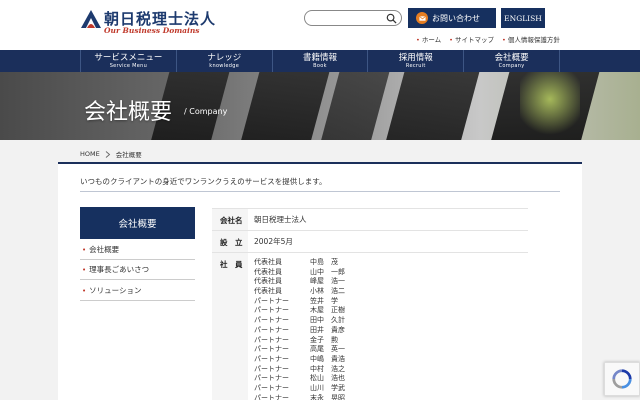  What do you see at coordinates (203, 181) in the screenshot?
I see `intro-text: いつものクライアントの身近でワンランクうえのサービスを提供します。` at bounding box center [203, 181].